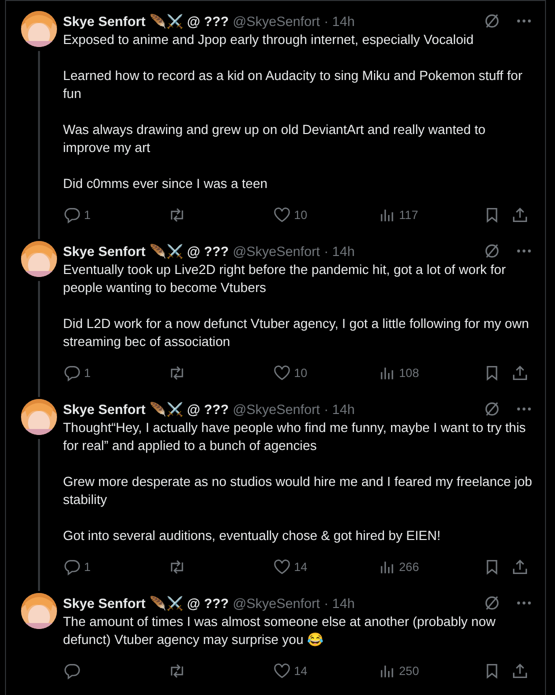 The image size is (555, 695). What do you see at coordinates (274, 139) in the screenshot?
I see `tweet-text: Was always drawing and grew up on old DeviantArt and really wanted to improve my art` at bounding box center [274, 139].